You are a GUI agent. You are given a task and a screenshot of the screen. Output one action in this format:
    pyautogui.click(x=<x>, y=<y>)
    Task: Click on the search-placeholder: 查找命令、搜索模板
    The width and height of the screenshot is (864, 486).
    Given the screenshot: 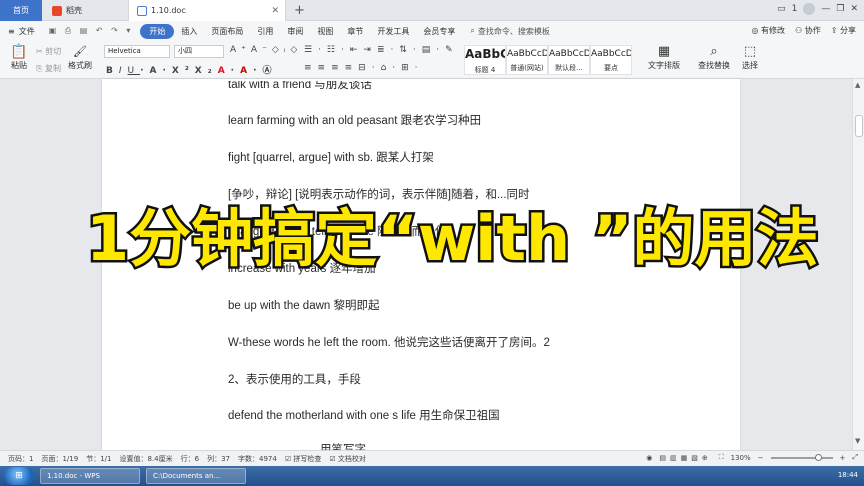 What is the action you would take?
    pyautogui.click(x=513, y=31)
    